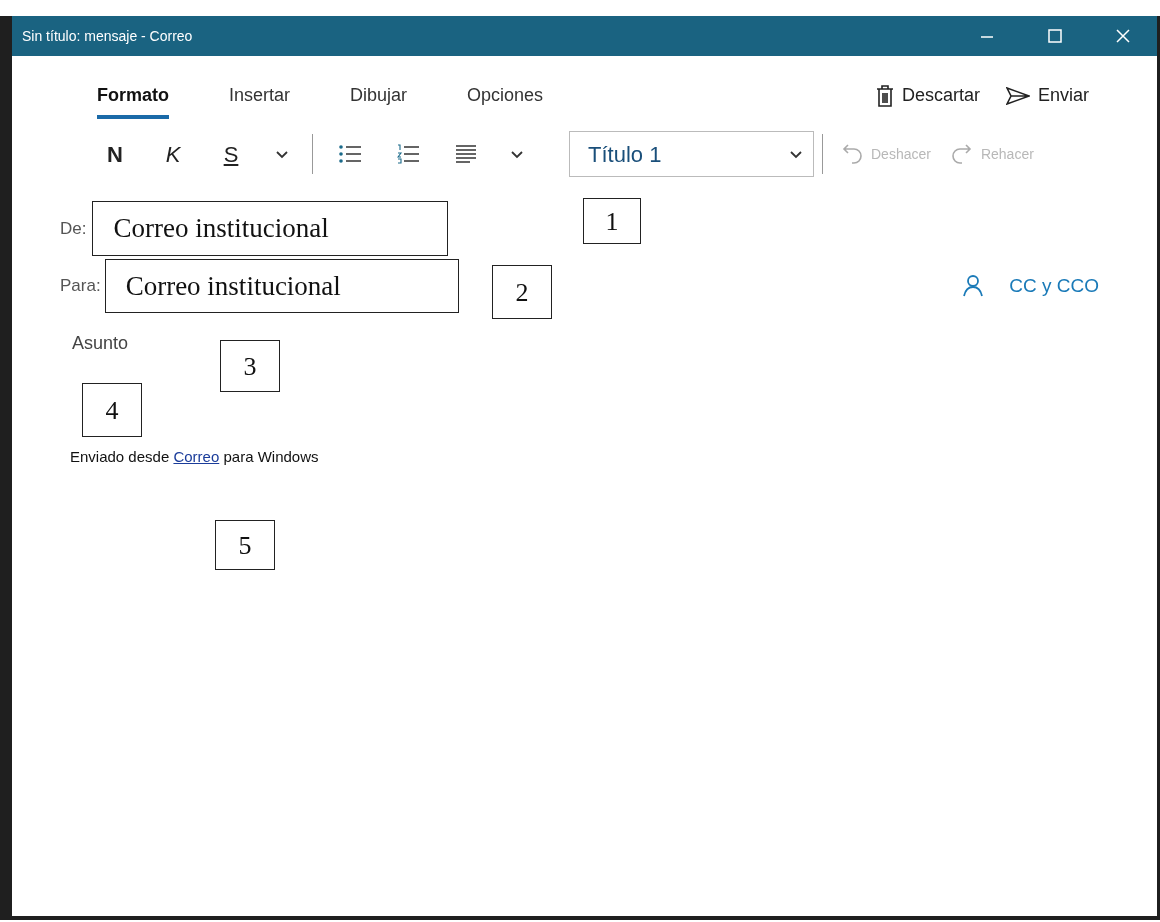  Describe the element at coordinates (245, 545) in the screenshot. I see `callout-number: 5` at that location.